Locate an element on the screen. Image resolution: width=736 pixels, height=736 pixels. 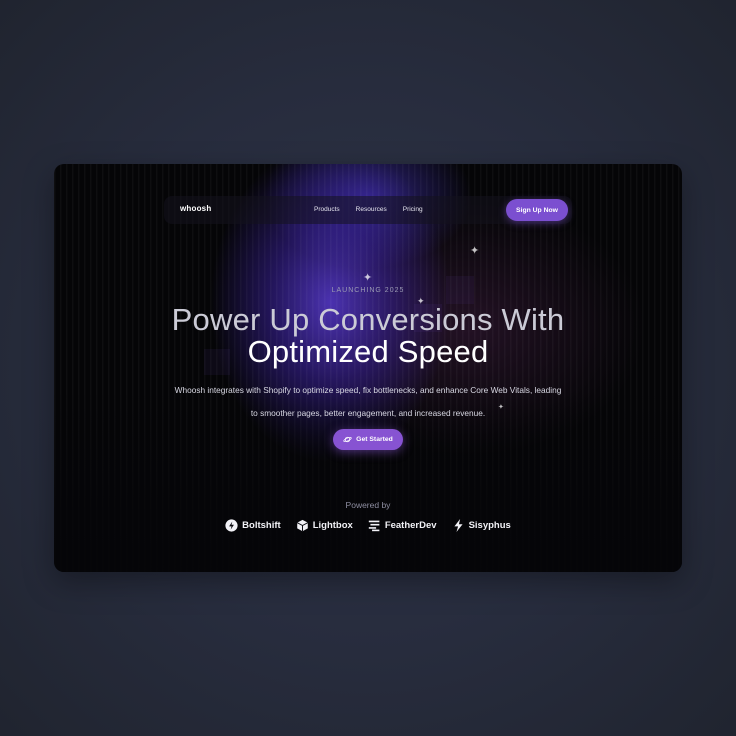
hero-title-line2: Optimized Speed is located at coordinates (368, 351).